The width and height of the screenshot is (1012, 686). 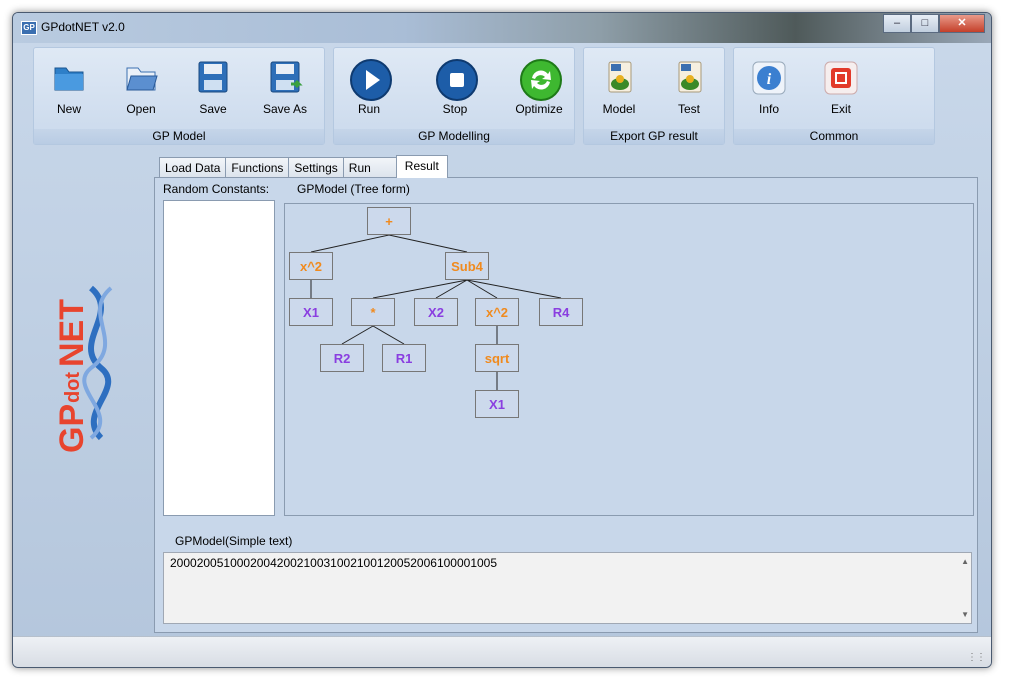 What do you see at coordinates (540, 79) in the screenshot?
I see `refresh-icon` at bounding box center [540, 79].